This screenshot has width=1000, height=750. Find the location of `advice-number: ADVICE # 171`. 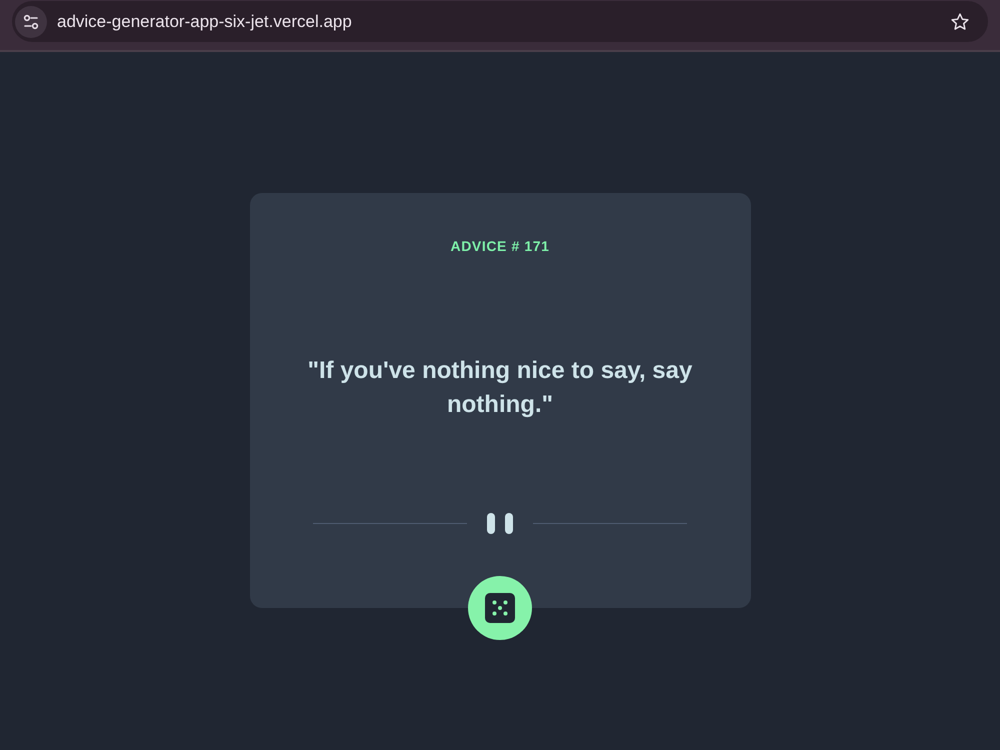

advice-number: ADVICE # 171 is located at coordinates (500, 246).